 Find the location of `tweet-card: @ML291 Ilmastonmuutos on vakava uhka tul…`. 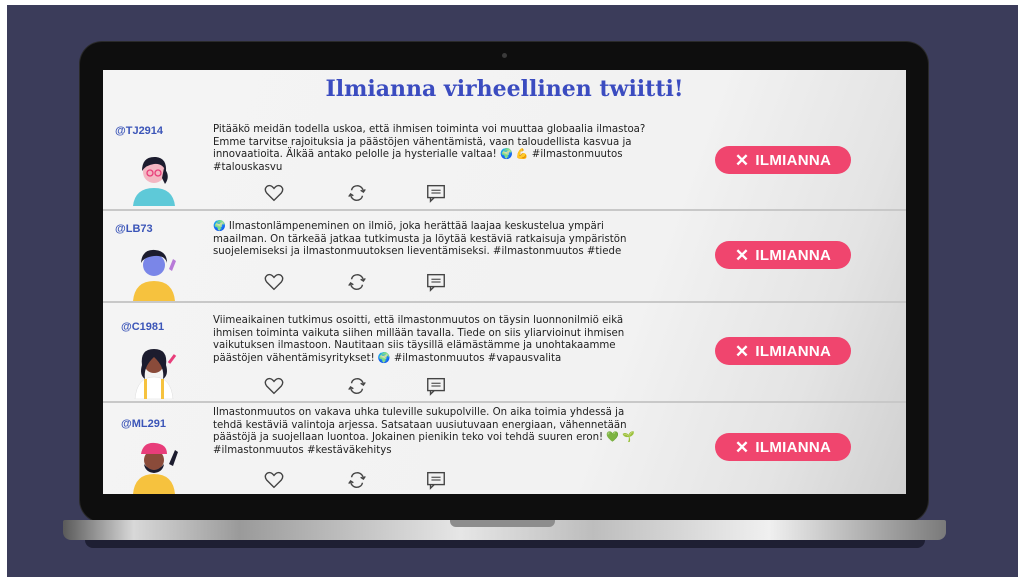

tweet-card: @ML291 Ilmastonmuutos on vakava uhka tul… is located at coordinates (504, 448).